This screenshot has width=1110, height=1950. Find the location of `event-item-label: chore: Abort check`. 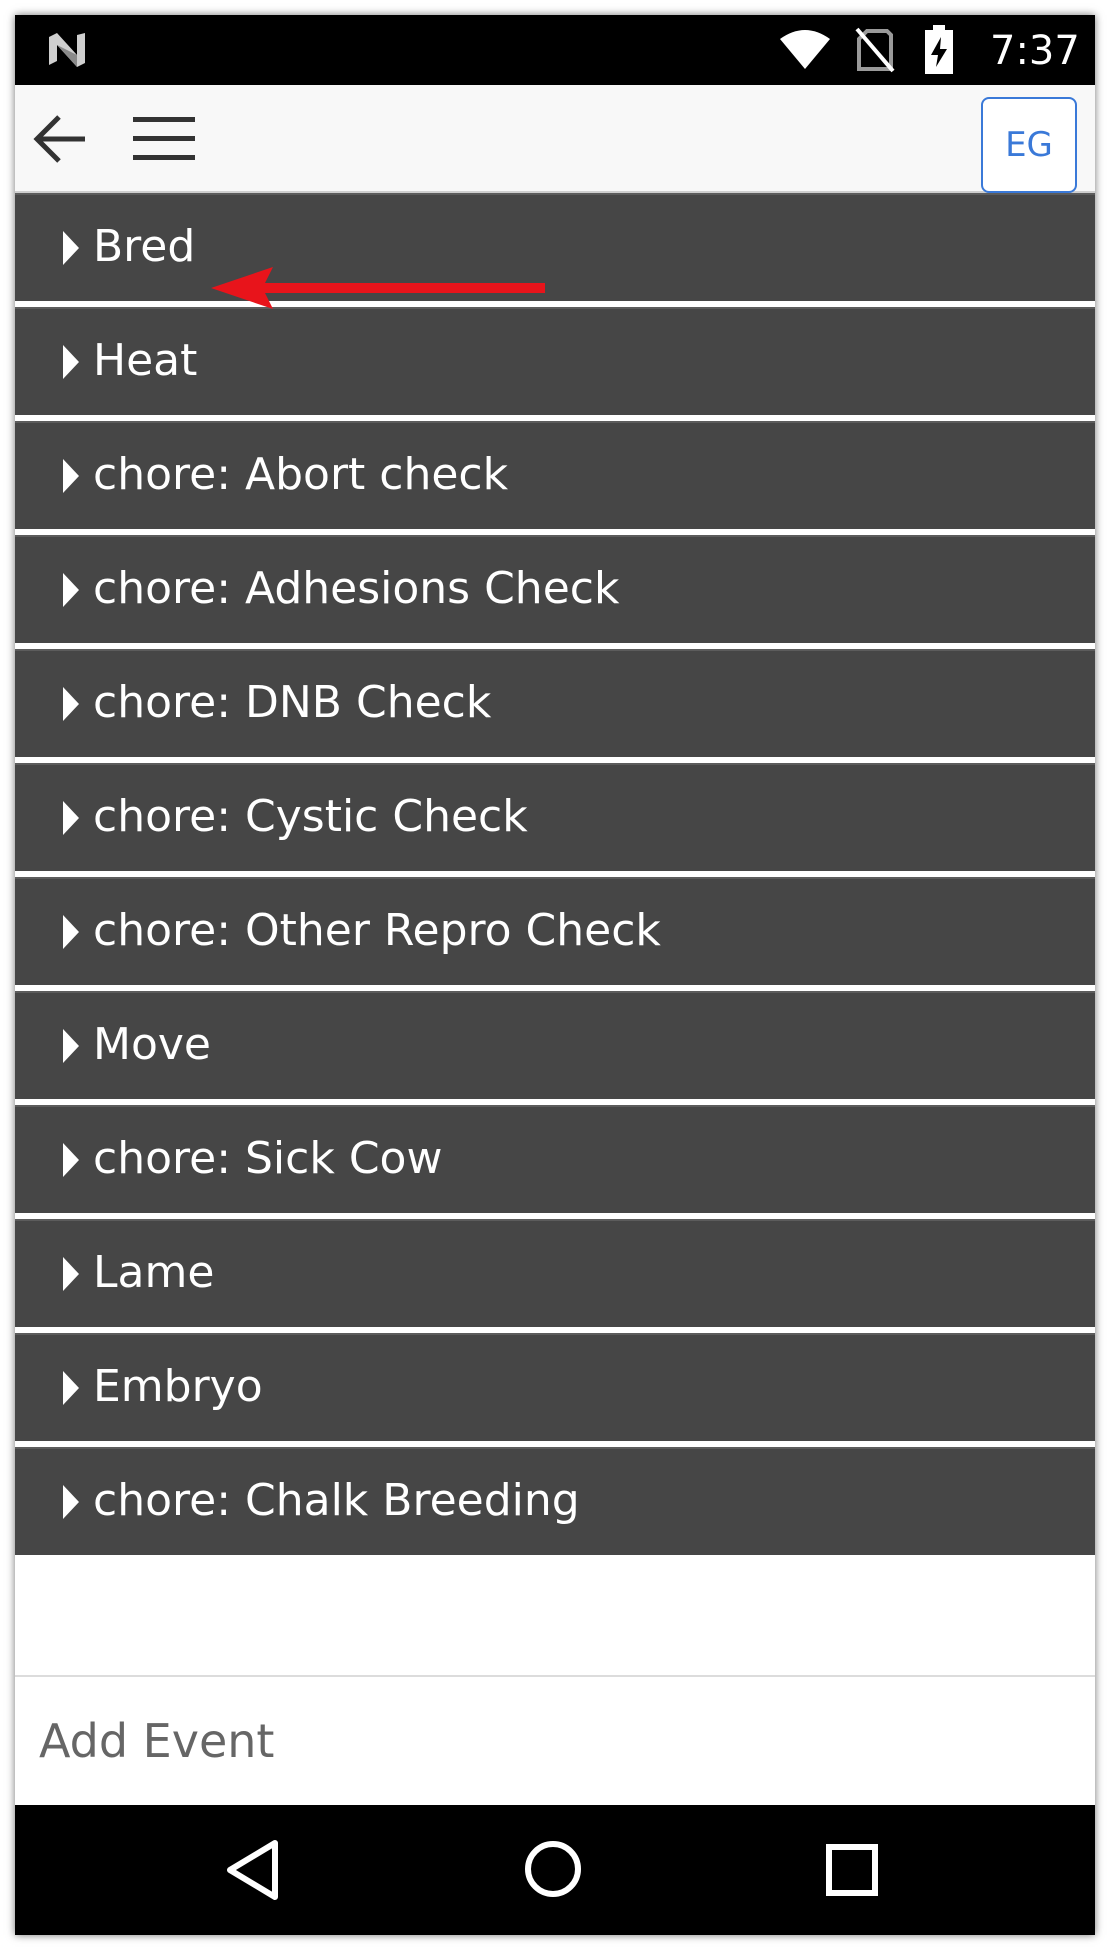

event-item-label: chore: Abort check is located at coordinates (301, 474).